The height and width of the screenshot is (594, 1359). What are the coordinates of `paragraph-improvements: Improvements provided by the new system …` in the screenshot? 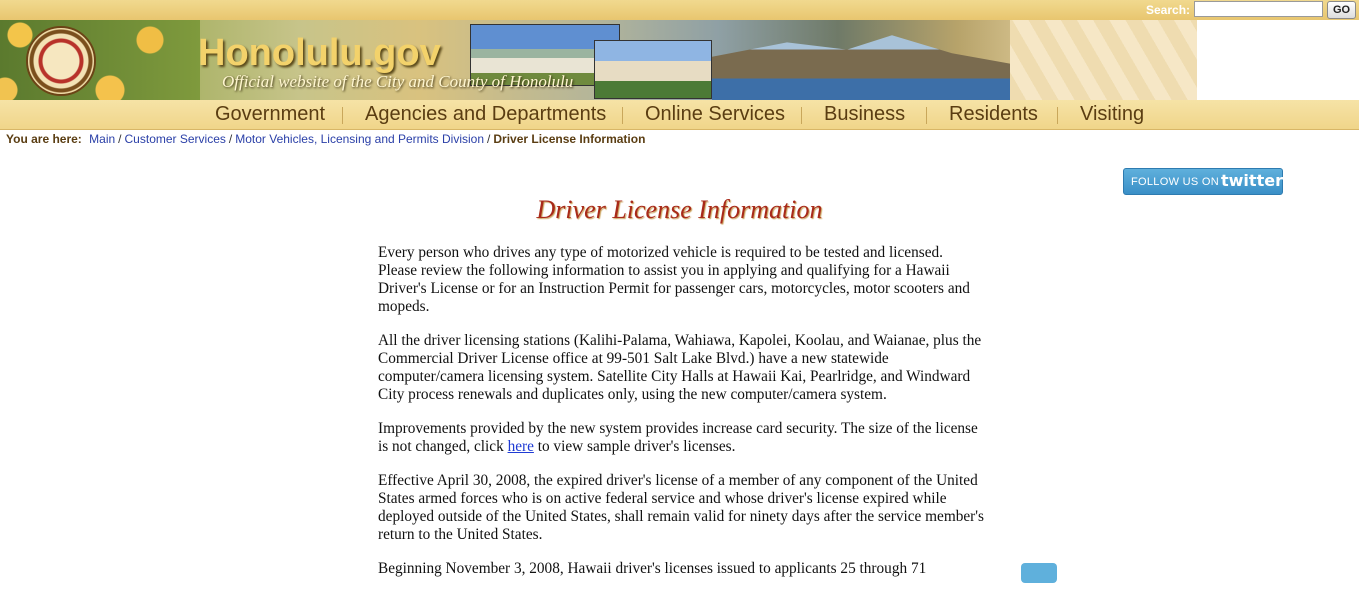 It's located at (681, 438).